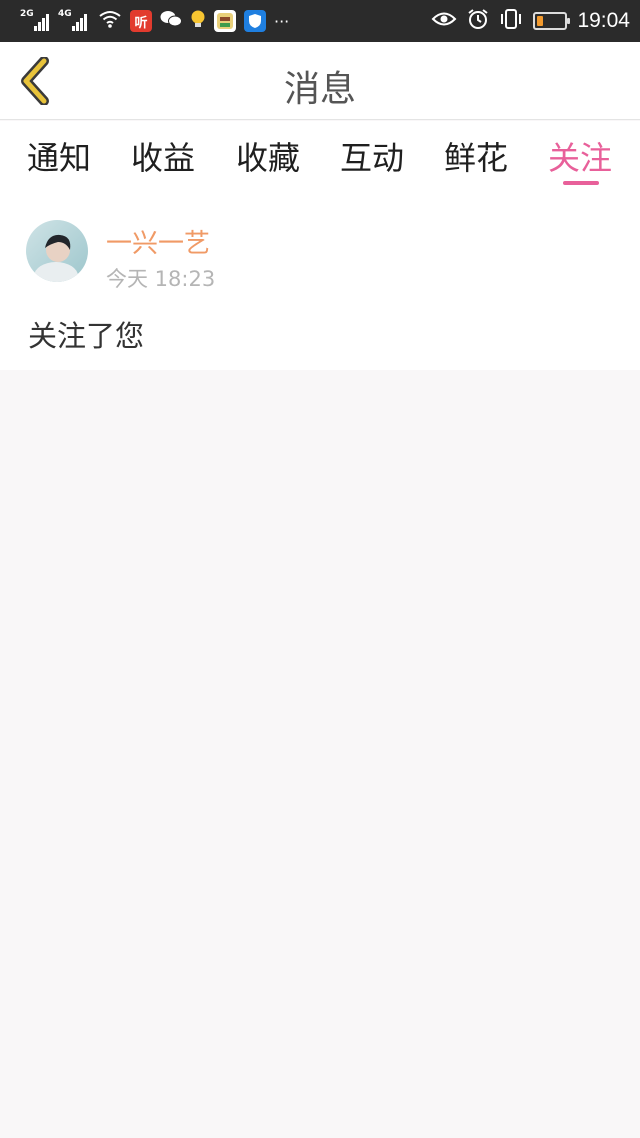 The height and width of the screenshot is (1138, 640). What do you see at coordinates (158, 241) in the screenshot?
I see `sender-name: 一兴一艺` at bounding box center [158, 241].